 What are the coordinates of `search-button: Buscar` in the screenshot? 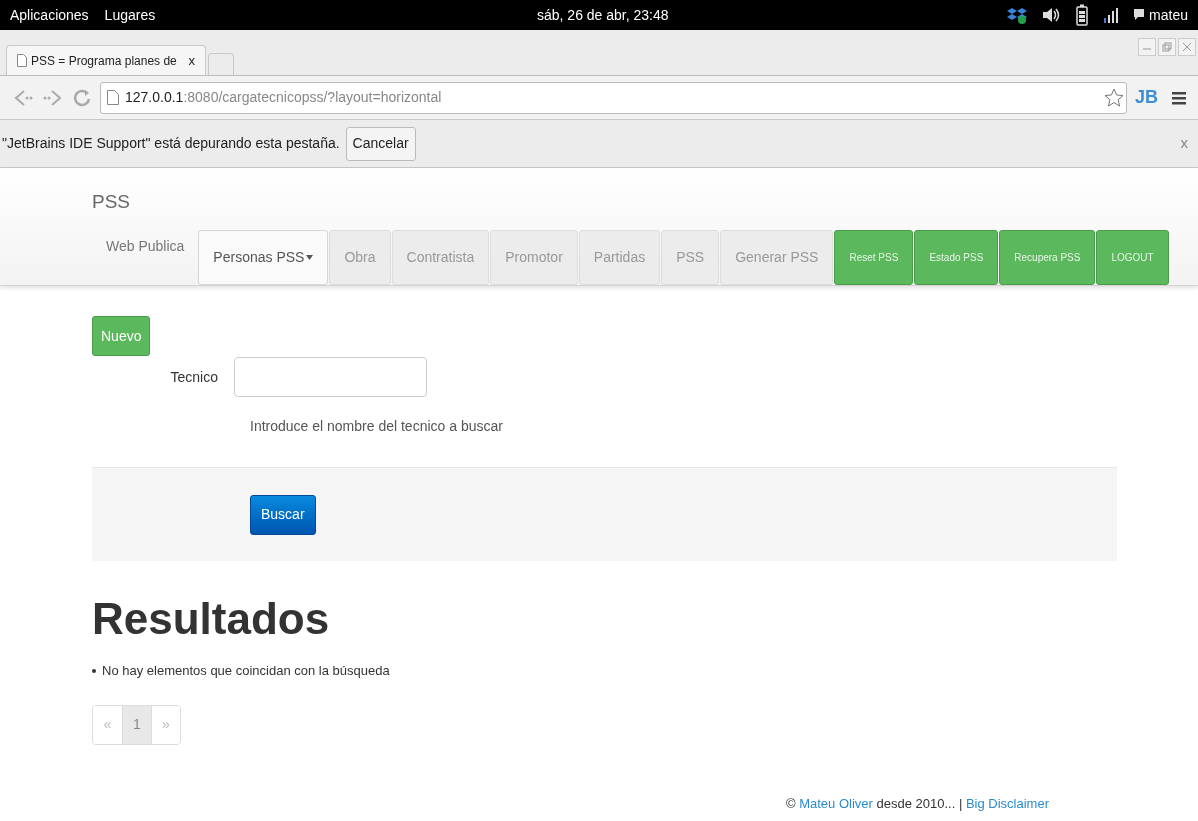 It's located at (283, 514).